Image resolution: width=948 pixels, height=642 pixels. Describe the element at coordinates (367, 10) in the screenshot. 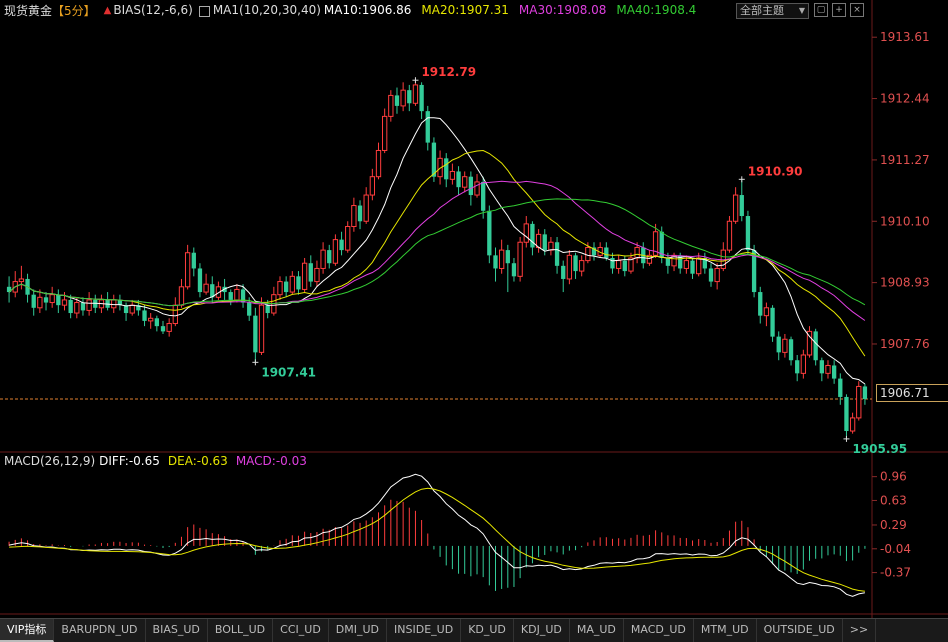

I see `ma10-value: MA10:1906.86` at that location.